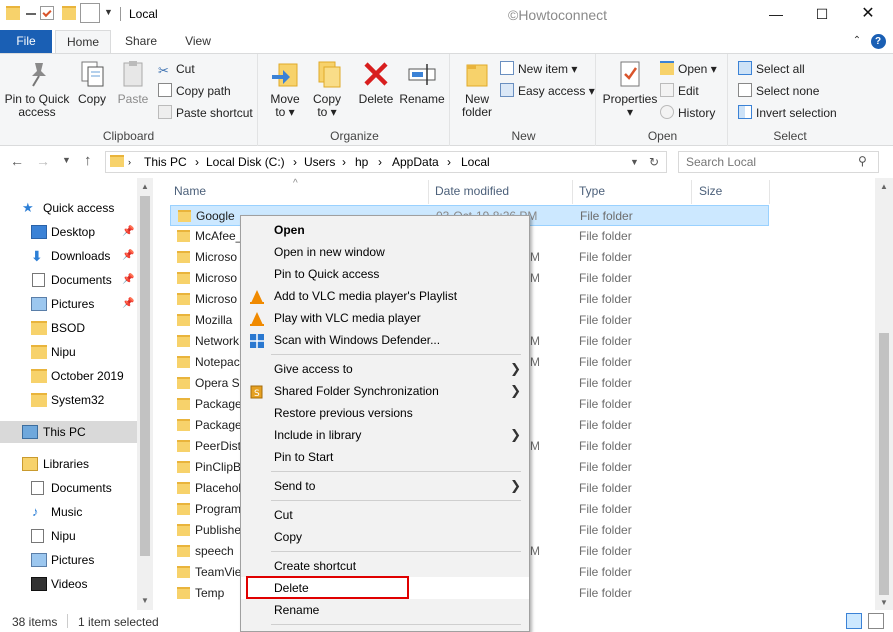 The image size is (893, 632). What do you see at coordinates (69, 13) in the screenshot?
I see `new-folder-icon` at bounding box center [69, 13].